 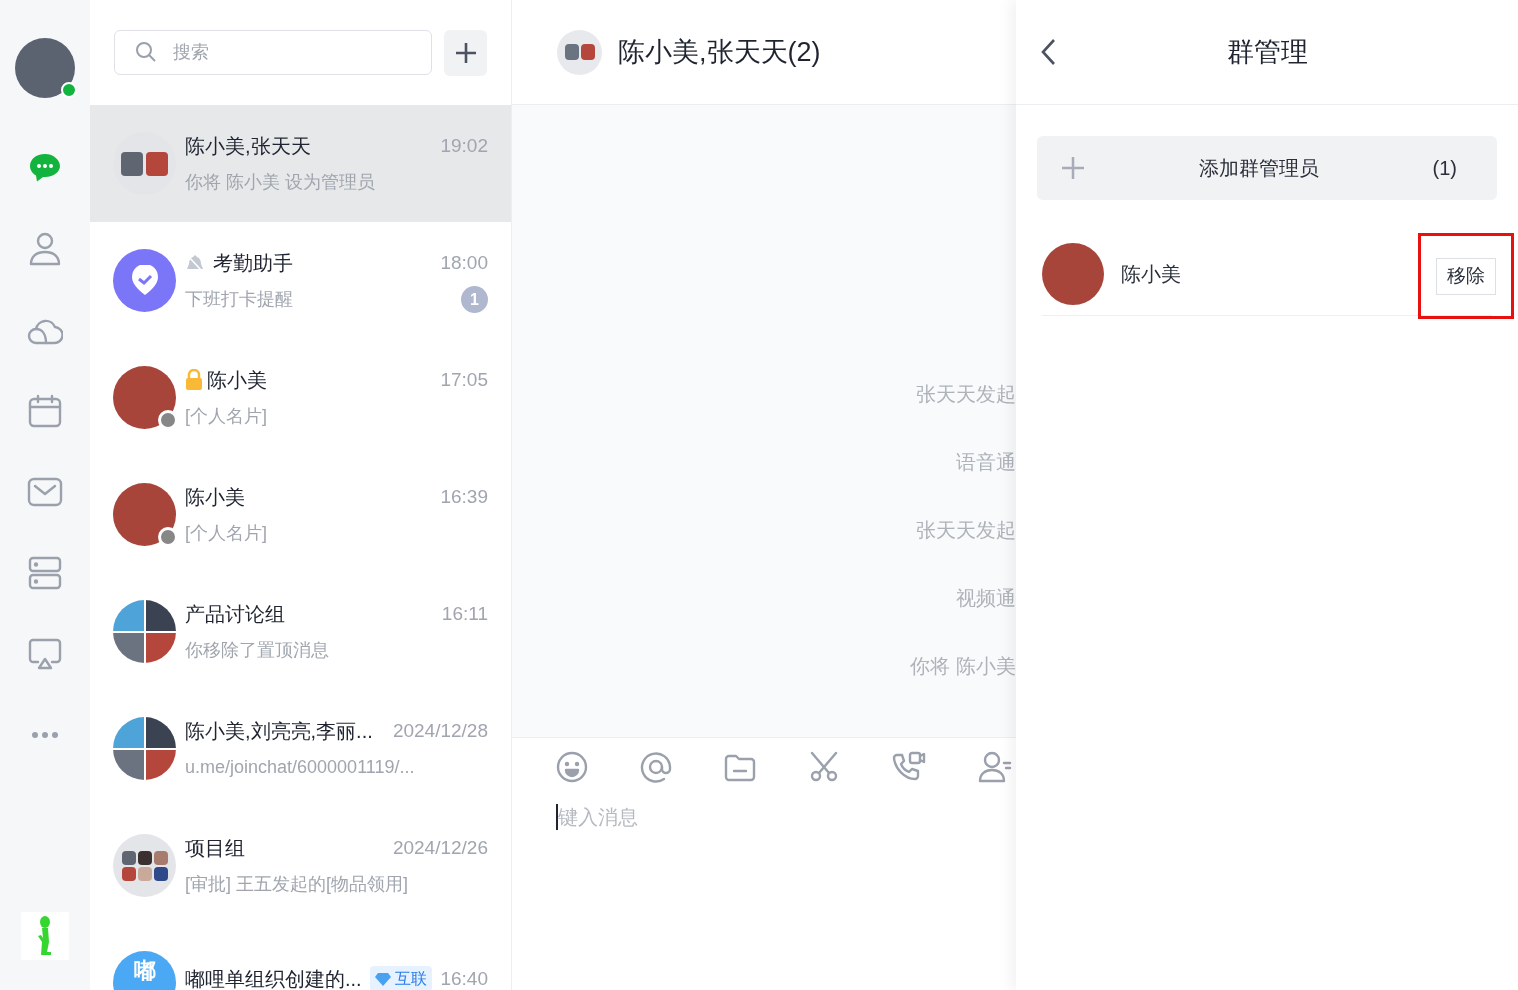 I want to click on conversation-time: 16:39, so click(x=464, y=496).